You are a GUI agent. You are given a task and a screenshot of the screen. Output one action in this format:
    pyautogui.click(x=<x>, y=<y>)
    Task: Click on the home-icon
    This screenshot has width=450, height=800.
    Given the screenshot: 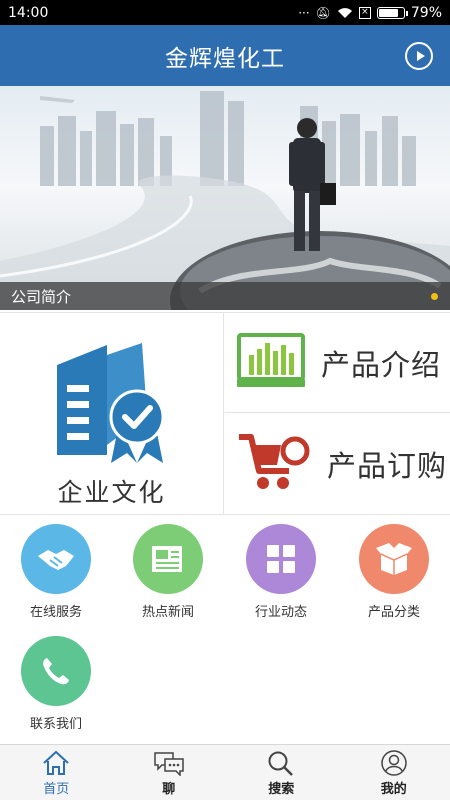 What is the action you would take?
    pyautogui.click(x=56, y=762)
    